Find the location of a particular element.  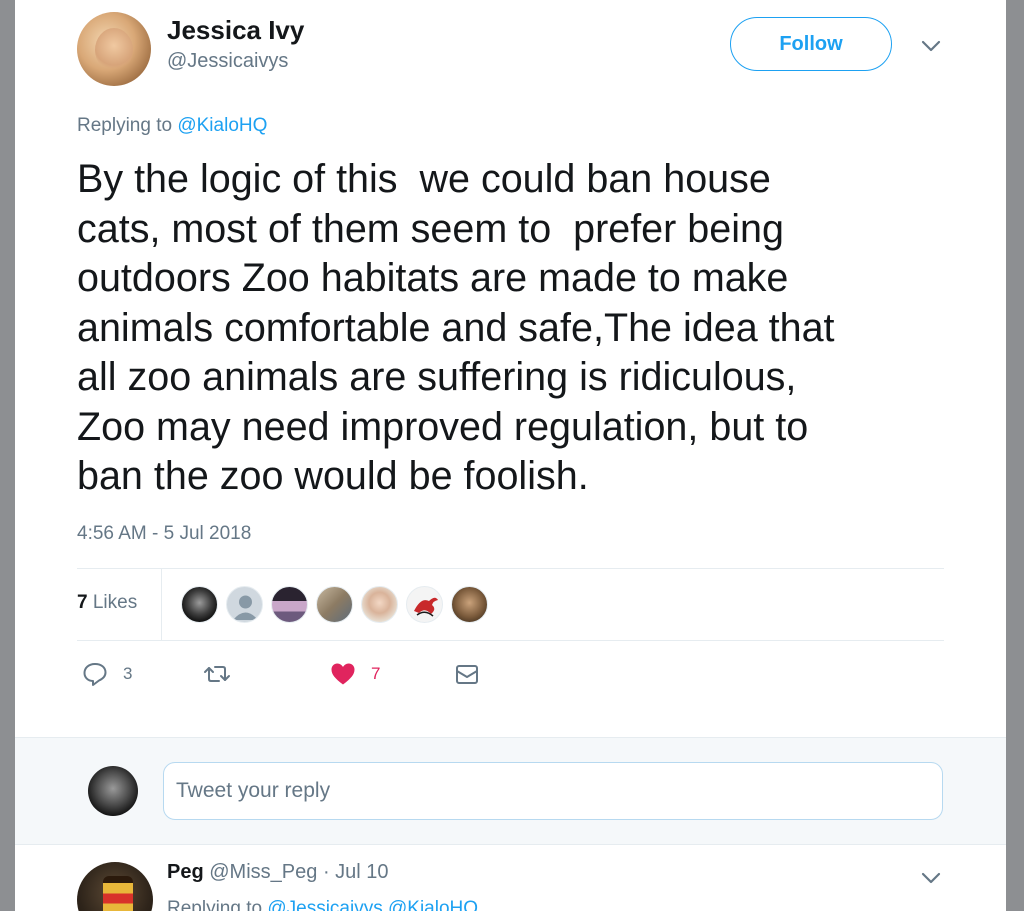

like-action: 7 is located at coordinates (354, 674).